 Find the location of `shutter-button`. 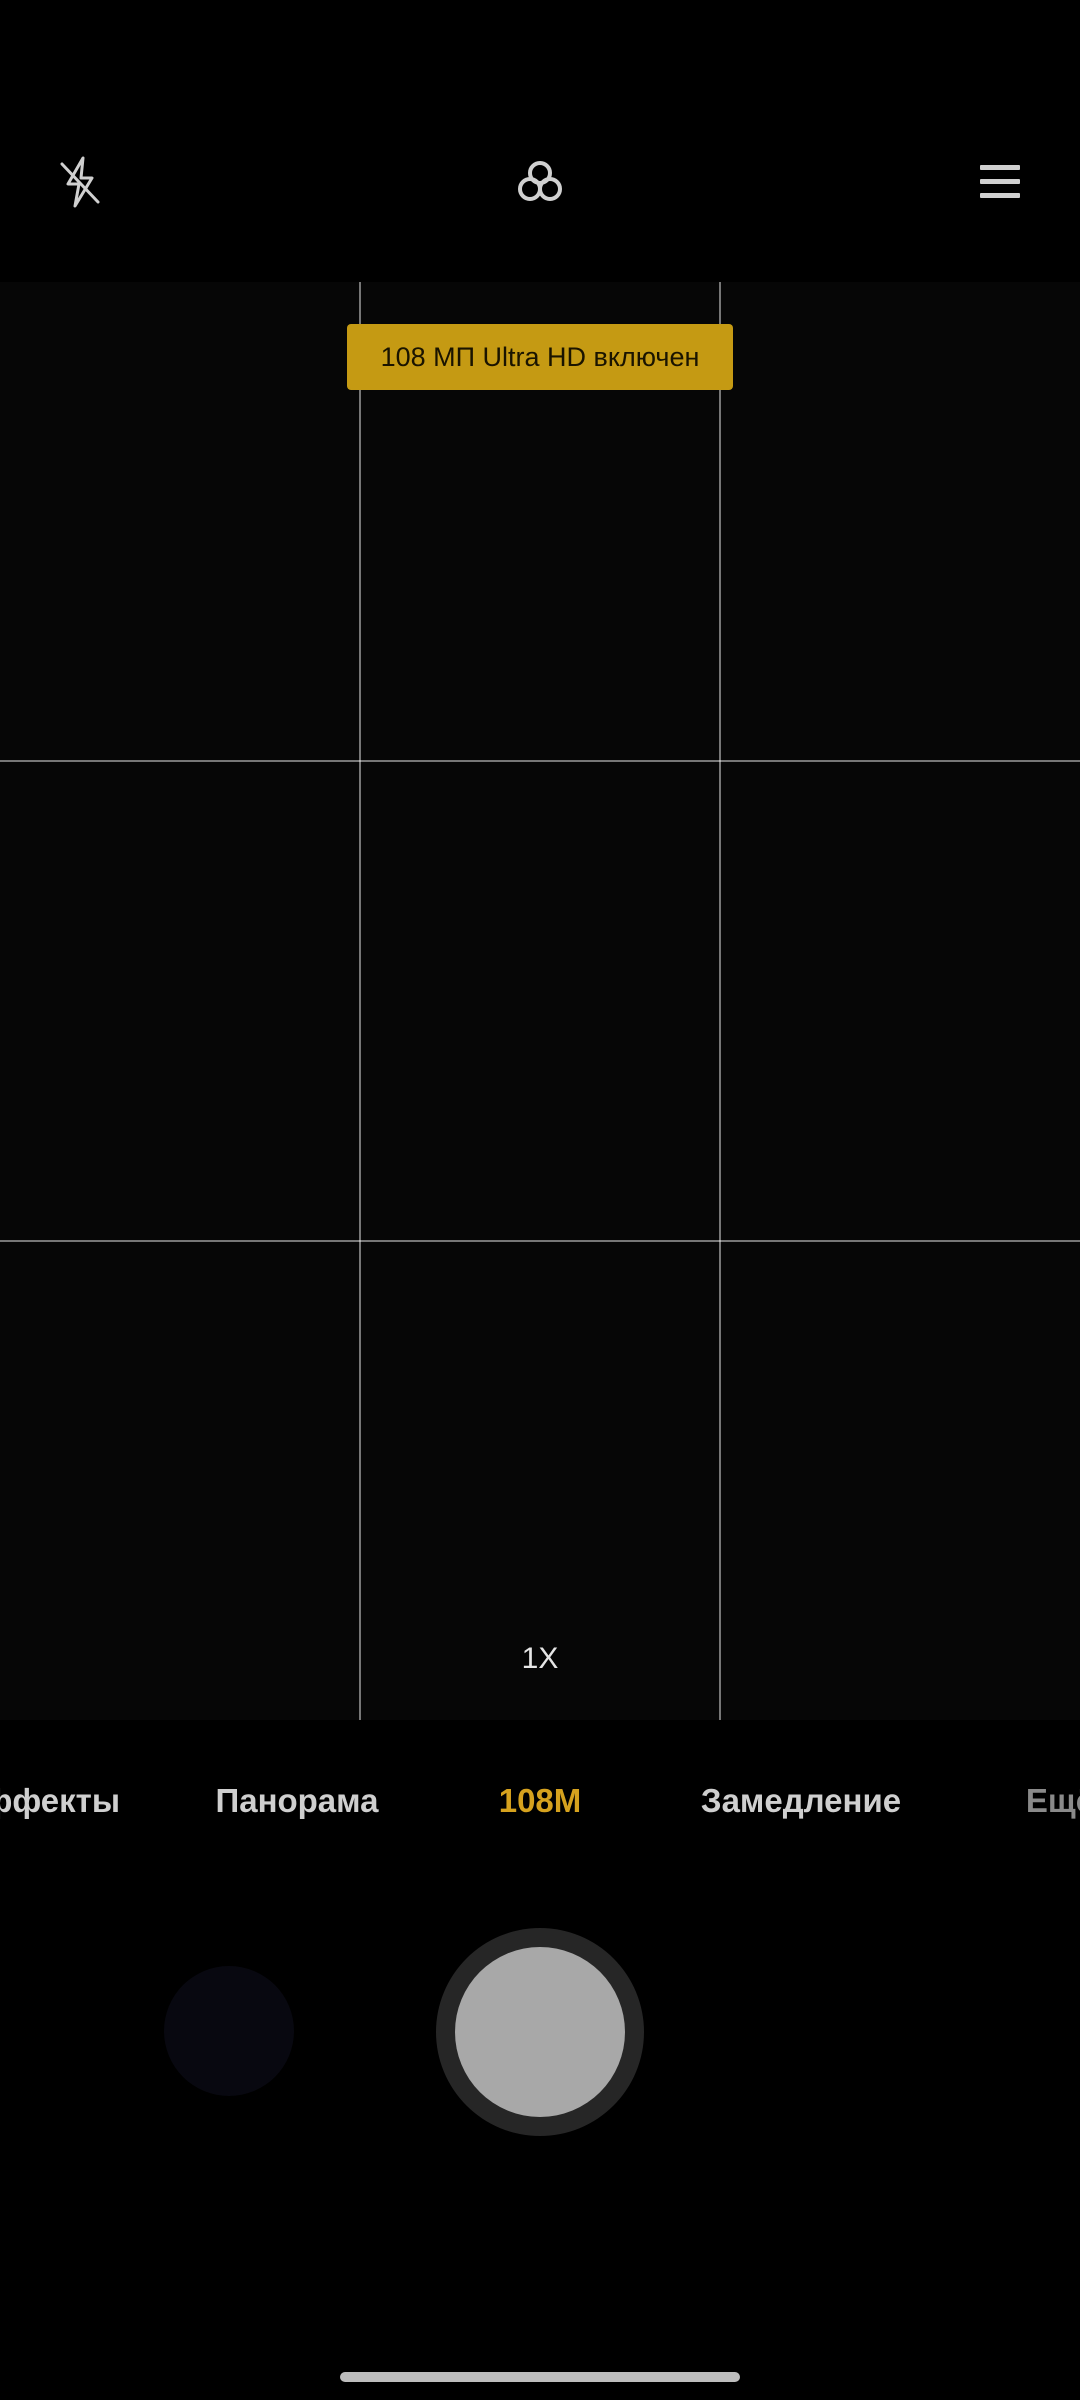

shutter-button is located at coordinates (540, 2032).